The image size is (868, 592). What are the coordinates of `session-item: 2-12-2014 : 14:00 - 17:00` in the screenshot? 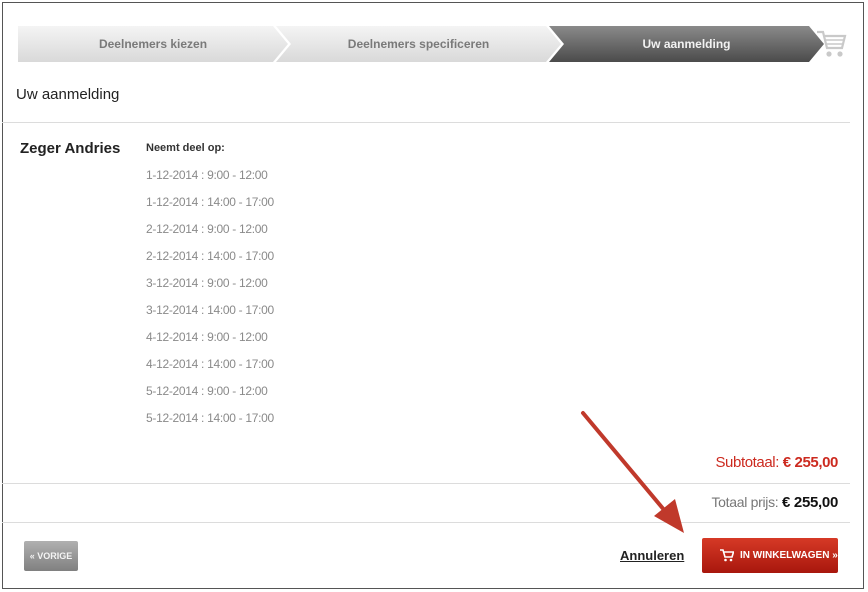 It's located at (210, 256).